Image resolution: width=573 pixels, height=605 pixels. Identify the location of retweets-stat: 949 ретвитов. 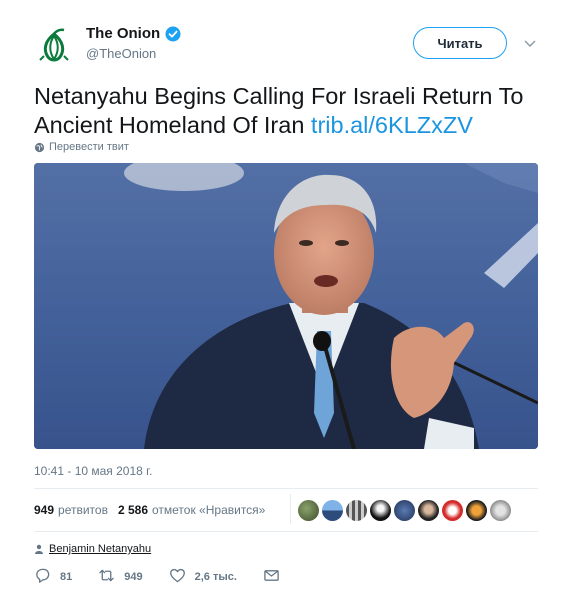
(71, 510).